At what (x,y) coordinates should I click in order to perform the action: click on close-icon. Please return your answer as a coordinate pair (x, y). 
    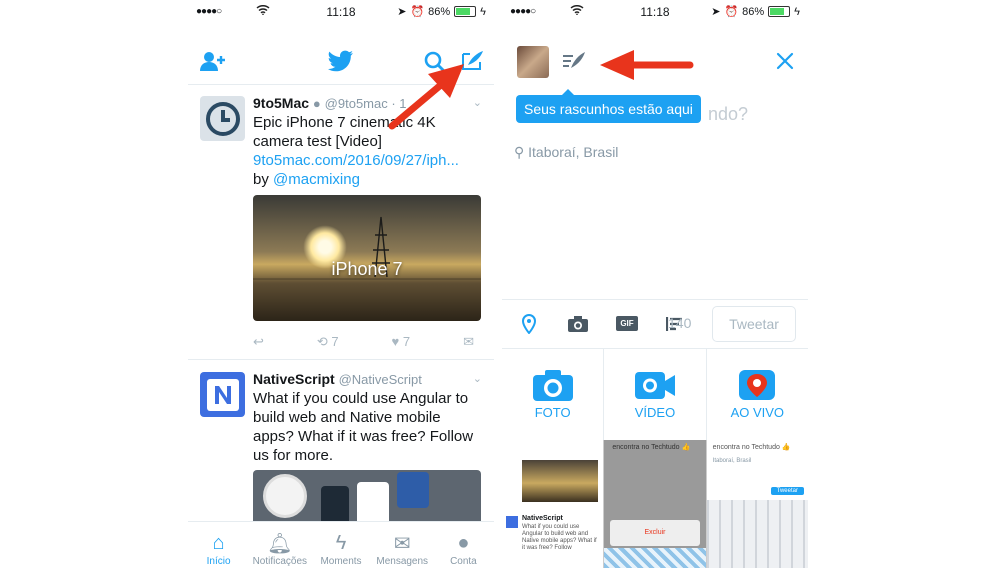
    Looking at the image, I should click on (785, 63).